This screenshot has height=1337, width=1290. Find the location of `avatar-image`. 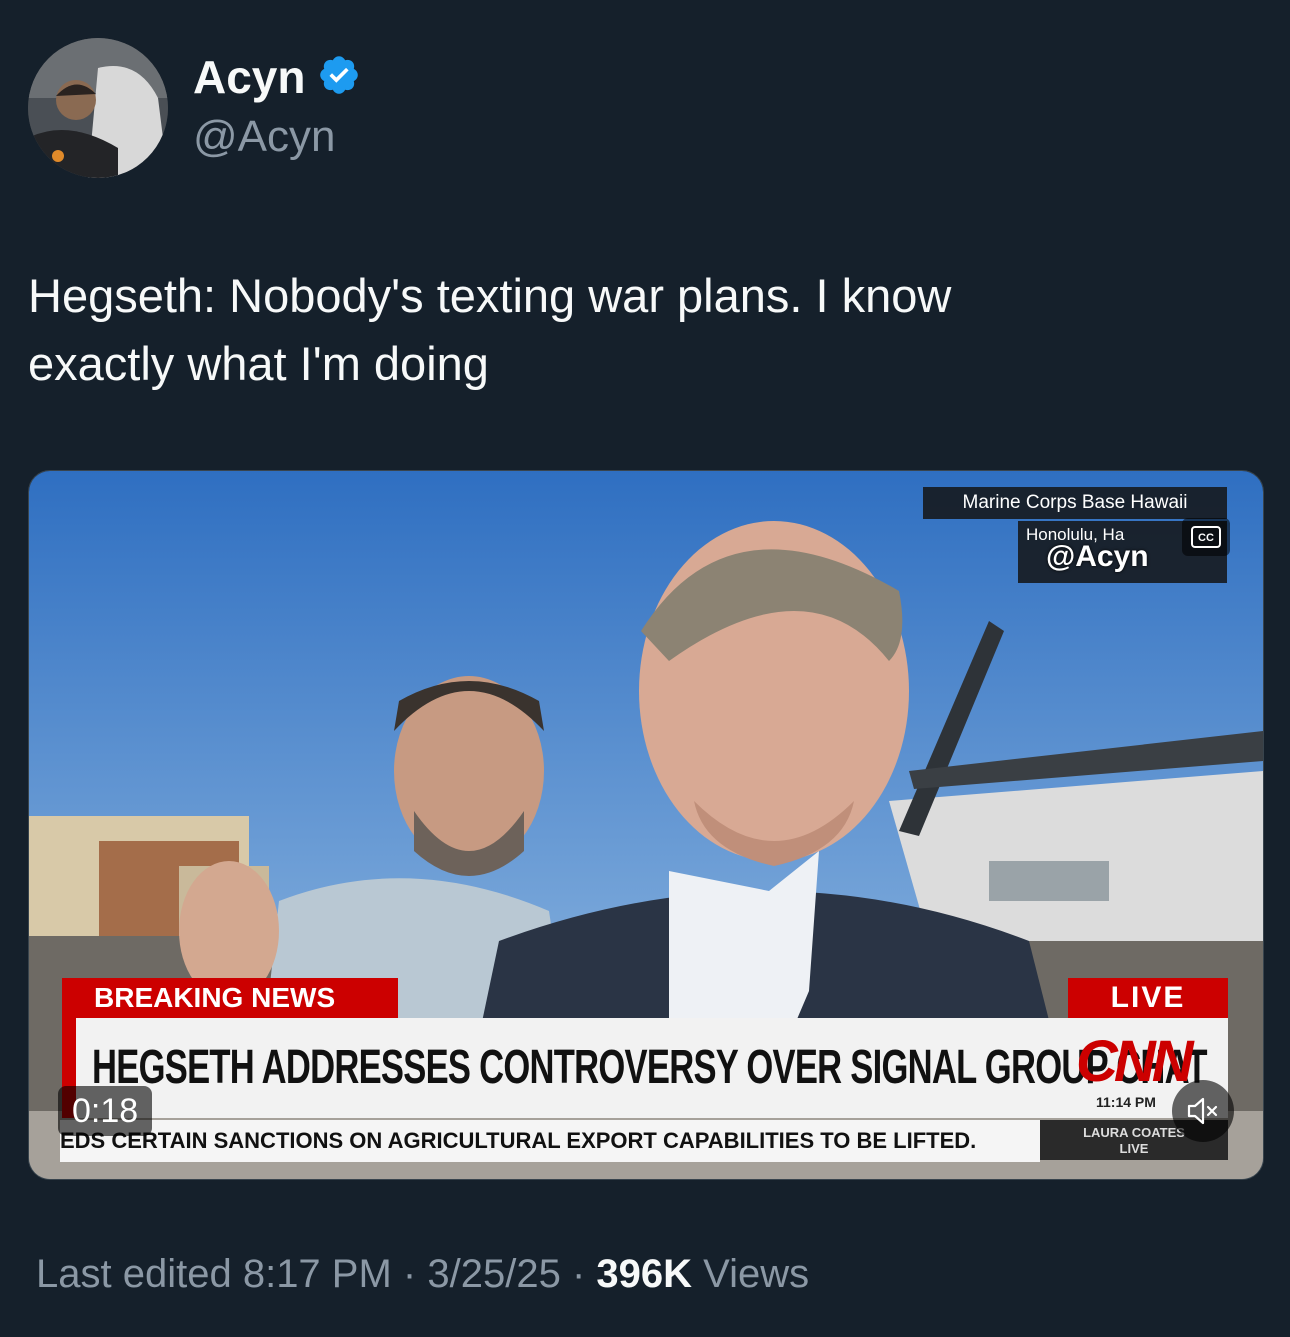

avatar-image is located at coordinates (98, 108).